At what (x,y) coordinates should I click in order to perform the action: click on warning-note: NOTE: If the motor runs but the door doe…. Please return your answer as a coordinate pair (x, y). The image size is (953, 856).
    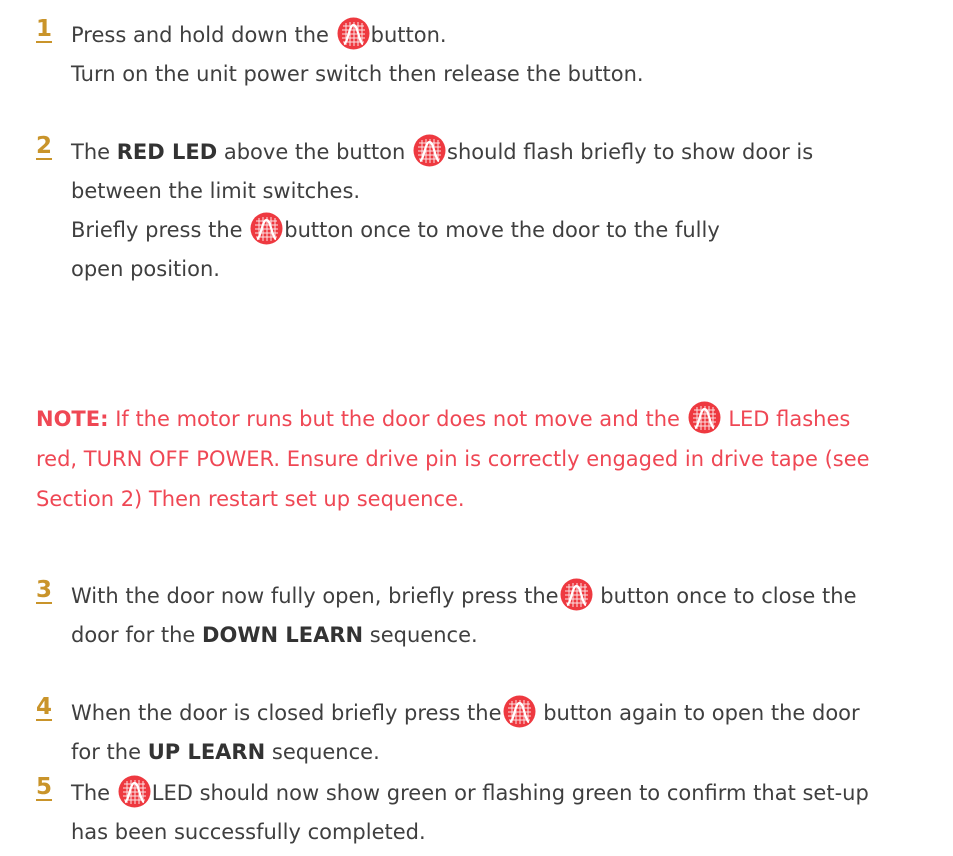
    Looking at the image, I should click on (486, 459).